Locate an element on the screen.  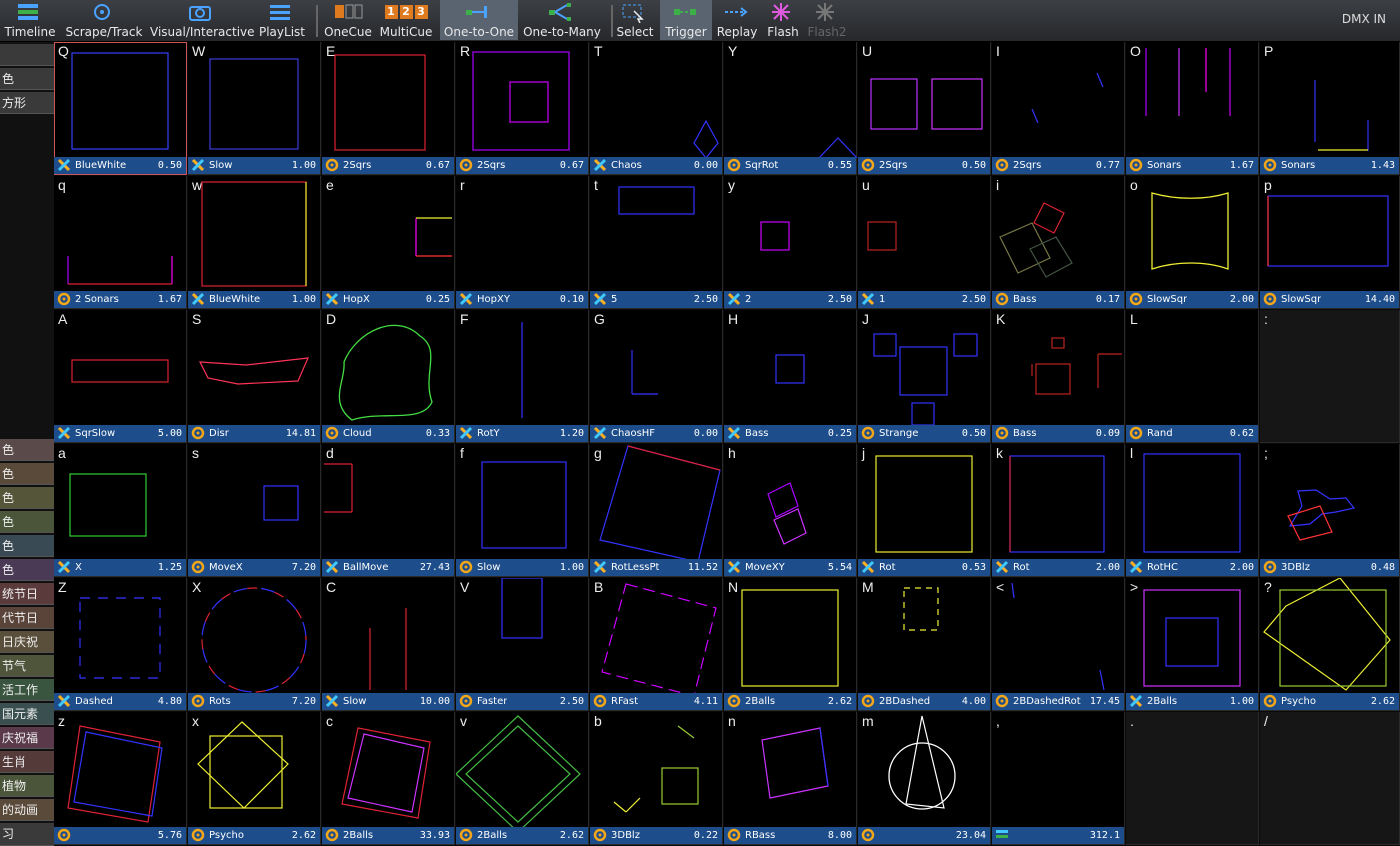
toolbar-scrape-track-button: Scrape/Track is located at coordinates (104, 20).